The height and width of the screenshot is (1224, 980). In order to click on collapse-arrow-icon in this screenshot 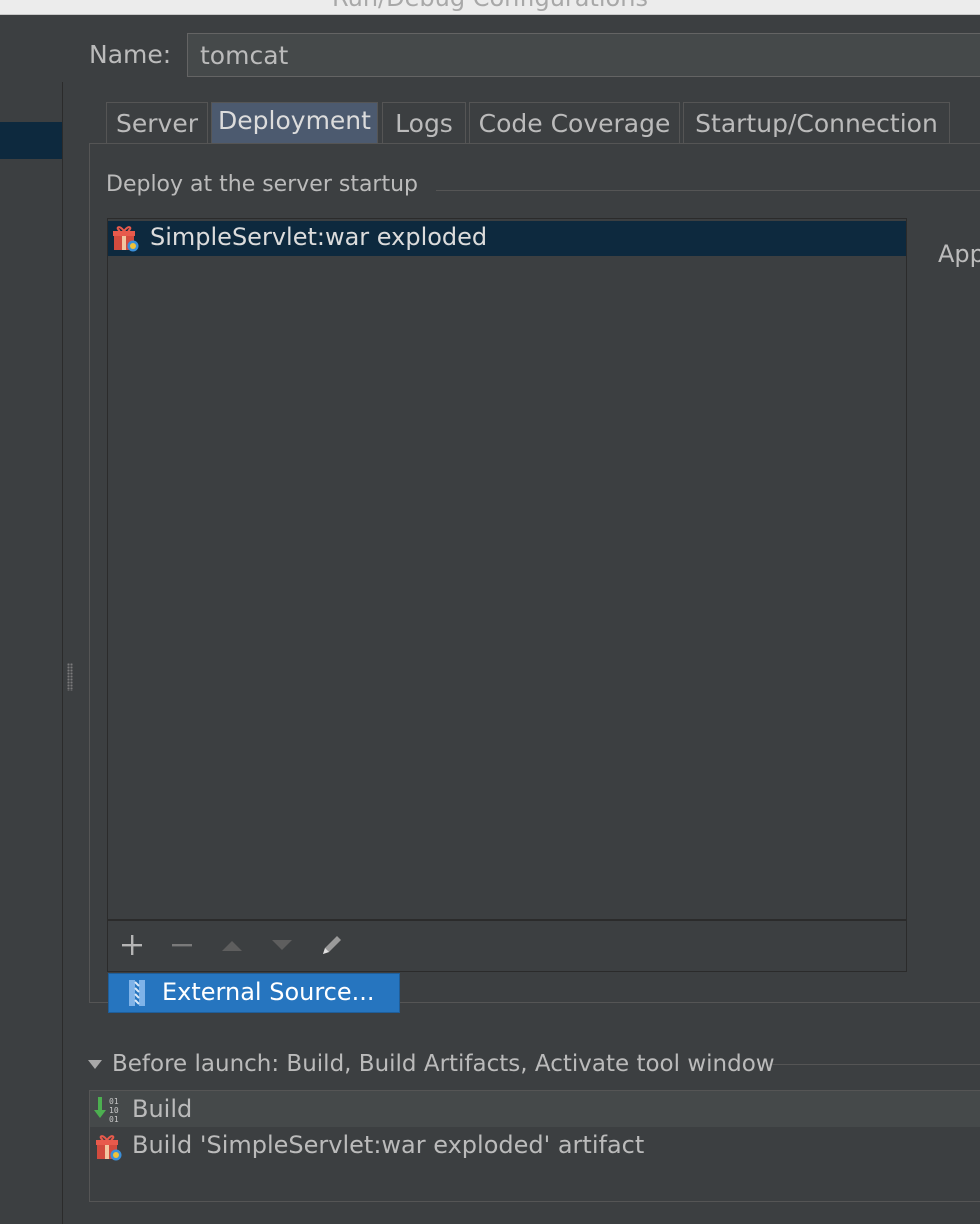, I will do `click(95, 1064)`.